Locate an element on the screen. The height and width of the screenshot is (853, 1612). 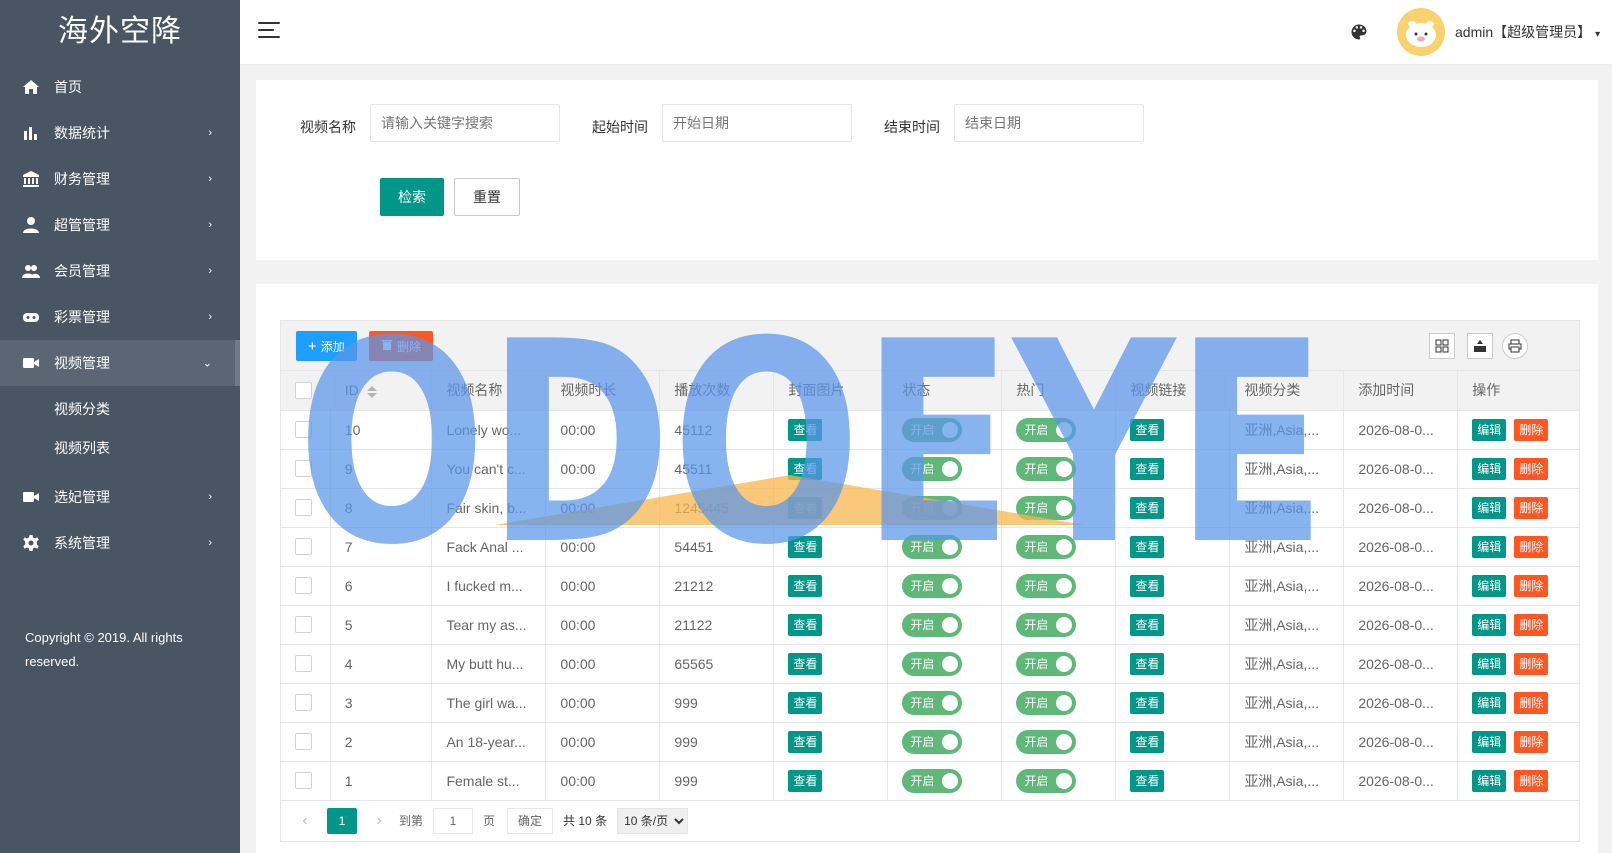
prev-page-icon: ‹ is located at coordinates (305, 821).